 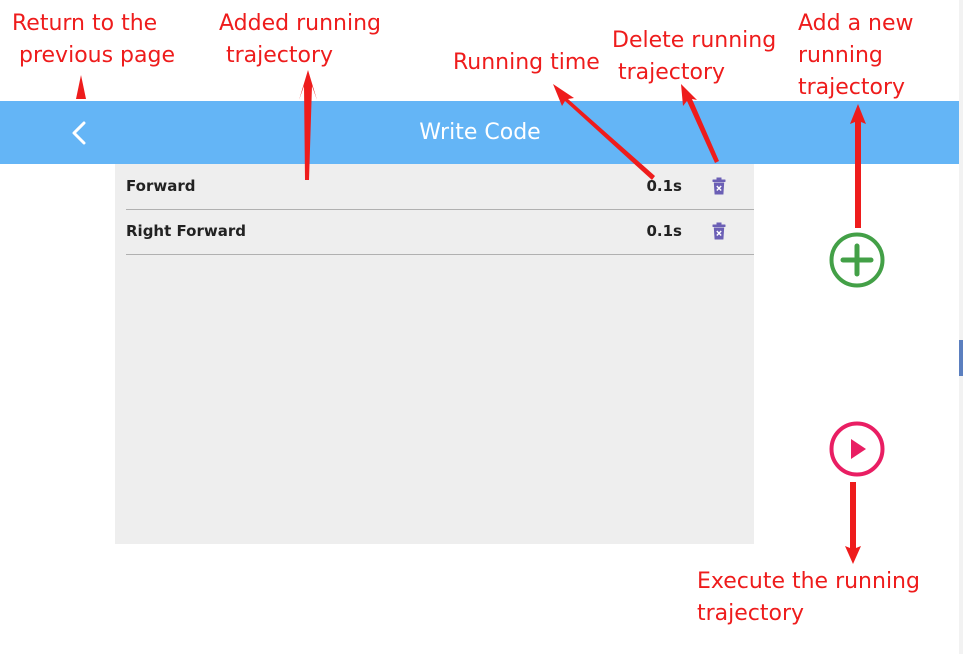 What do you see at coordinates (961, 358) in the screenshot?
I see `window-edge-accent` at bounding box center [961, 358].